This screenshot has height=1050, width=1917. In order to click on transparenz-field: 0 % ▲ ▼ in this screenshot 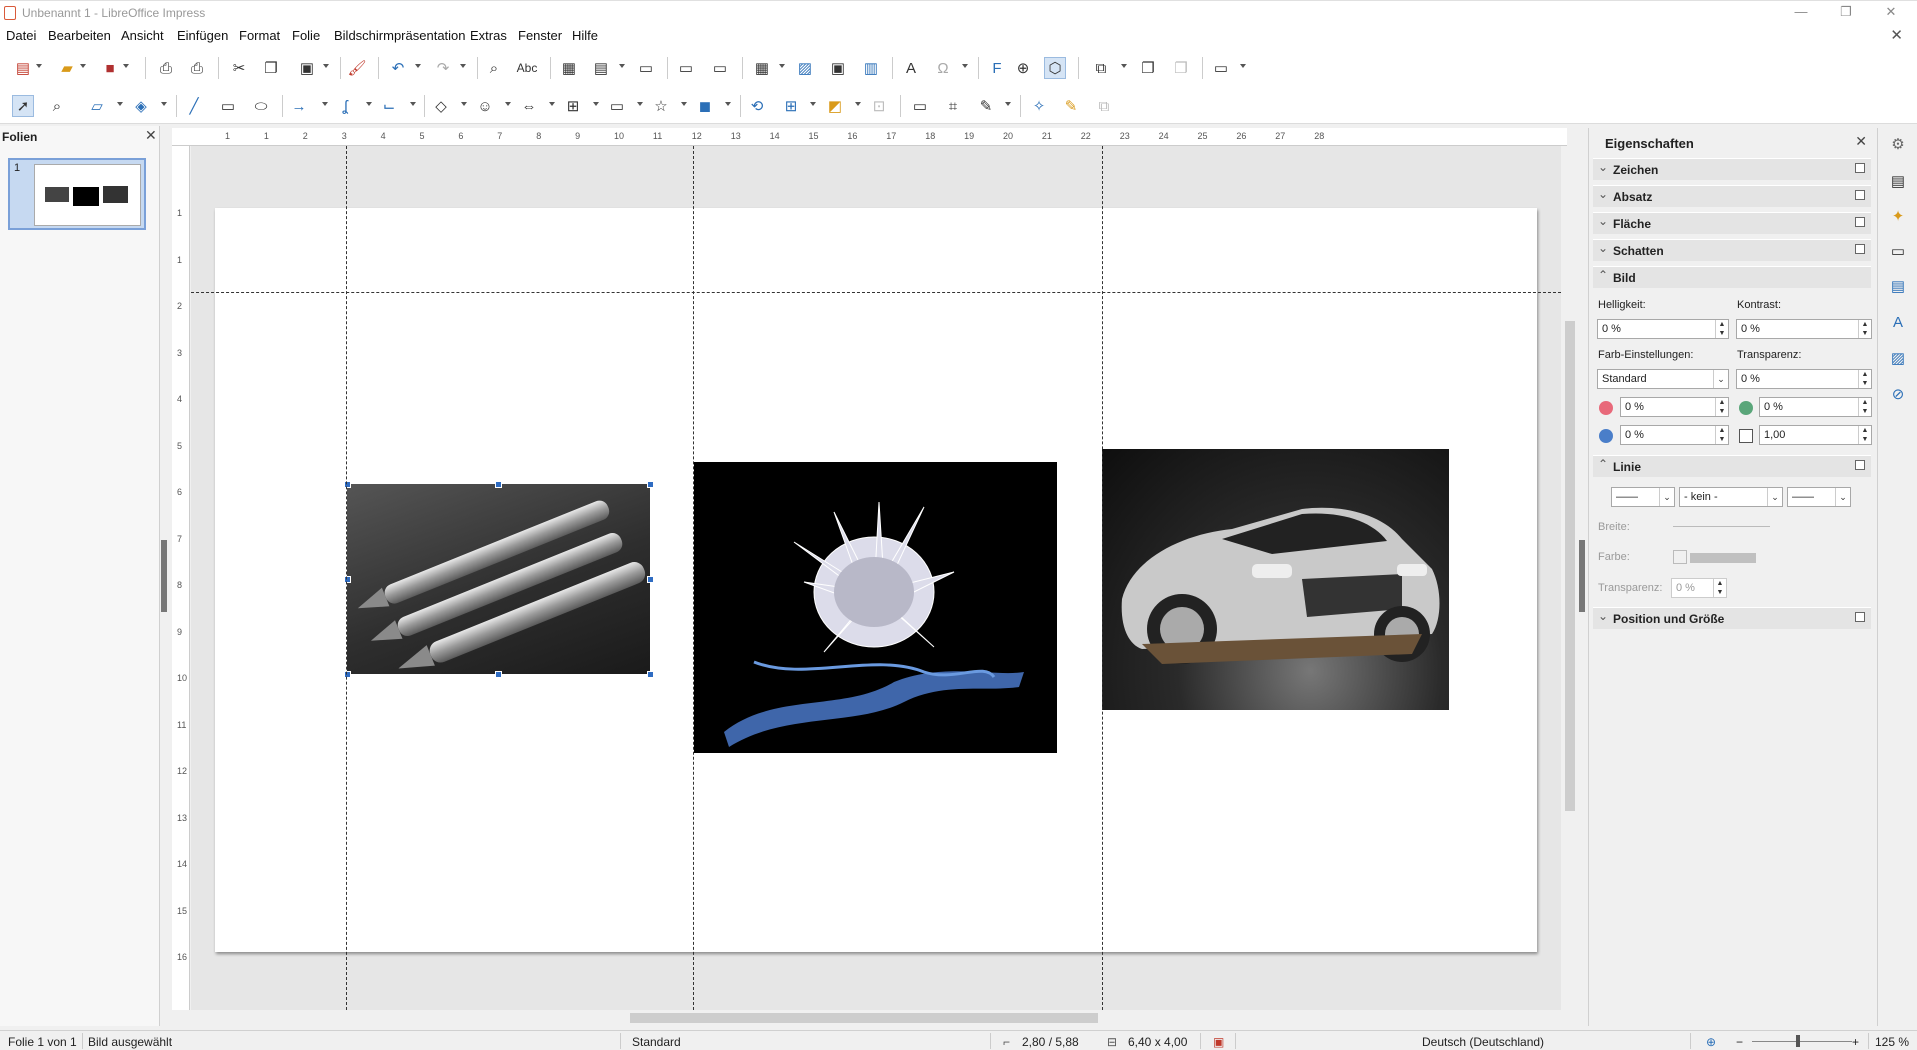, I will do `click(1804, 379)`.